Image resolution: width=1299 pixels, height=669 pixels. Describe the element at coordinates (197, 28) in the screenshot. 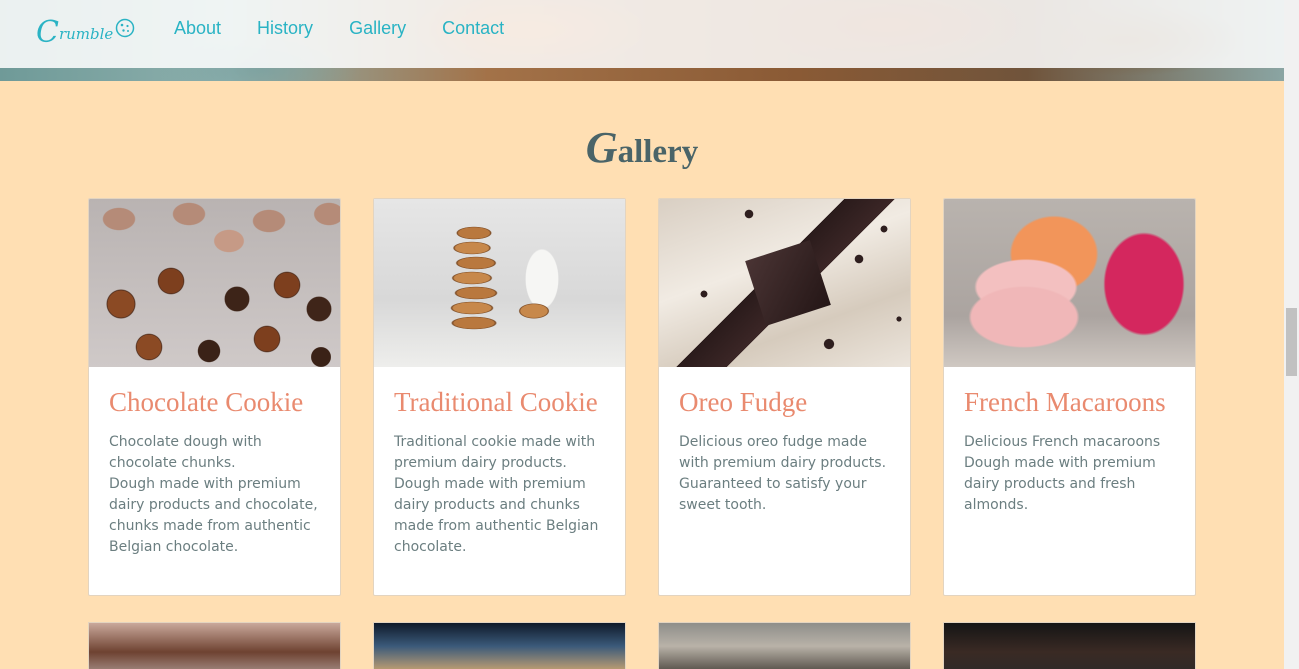

I see `nav-about-link: About` at that location.